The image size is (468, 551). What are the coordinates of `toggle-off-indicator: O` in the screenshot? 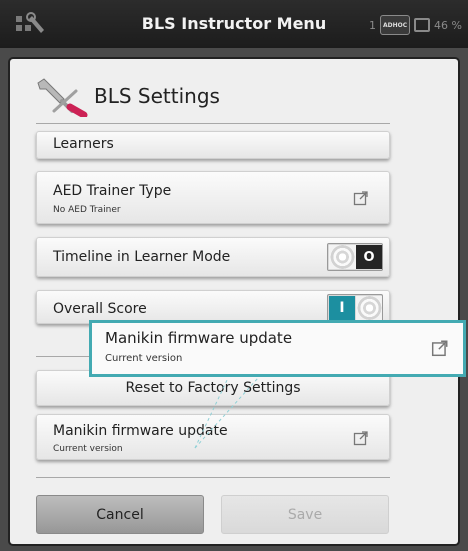 It's located at (369, 257).